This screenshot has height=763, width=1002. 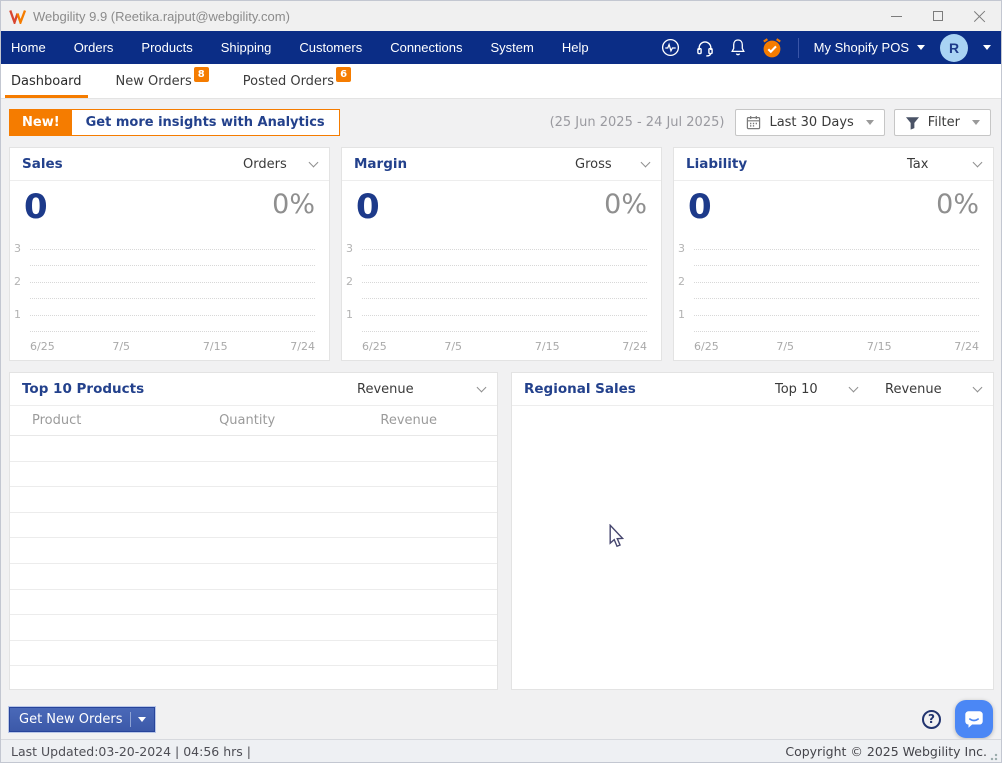 What do you see at coordinates (511, 47) in the screenshot?
I see `menu-system: System` at bounding box center [511, 47].